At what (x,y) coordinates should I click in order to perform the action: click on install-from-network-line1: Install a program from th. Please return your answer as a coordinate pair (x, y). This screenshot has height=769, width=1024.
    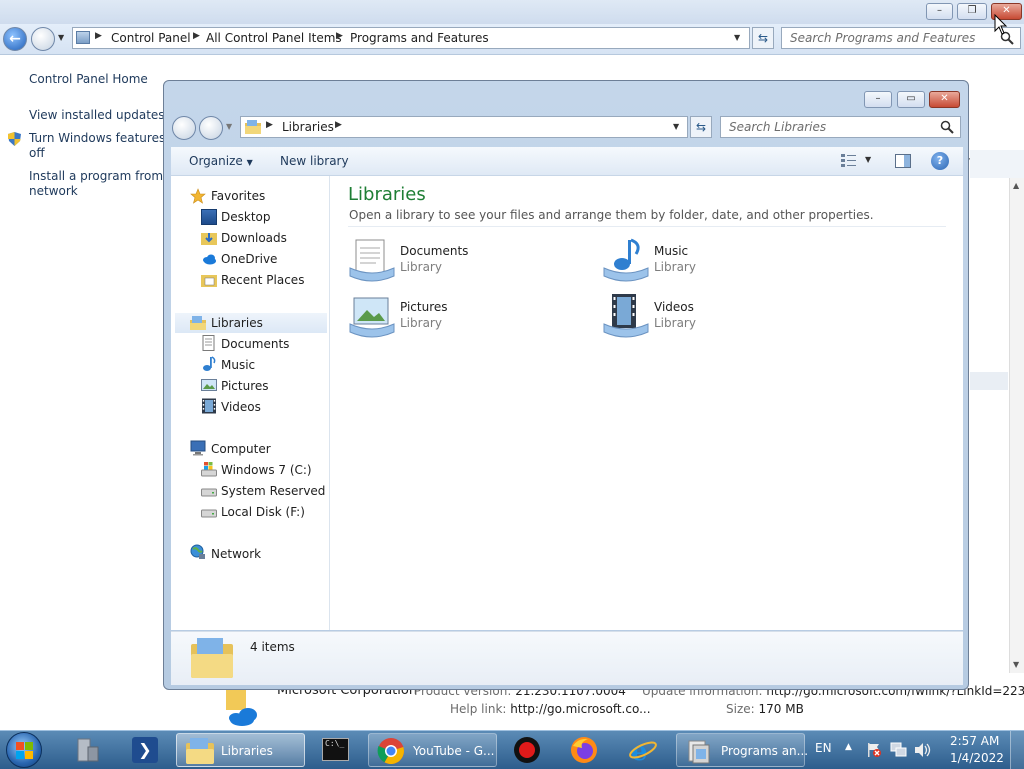
    Looking at the image, I should click on (104, 176).